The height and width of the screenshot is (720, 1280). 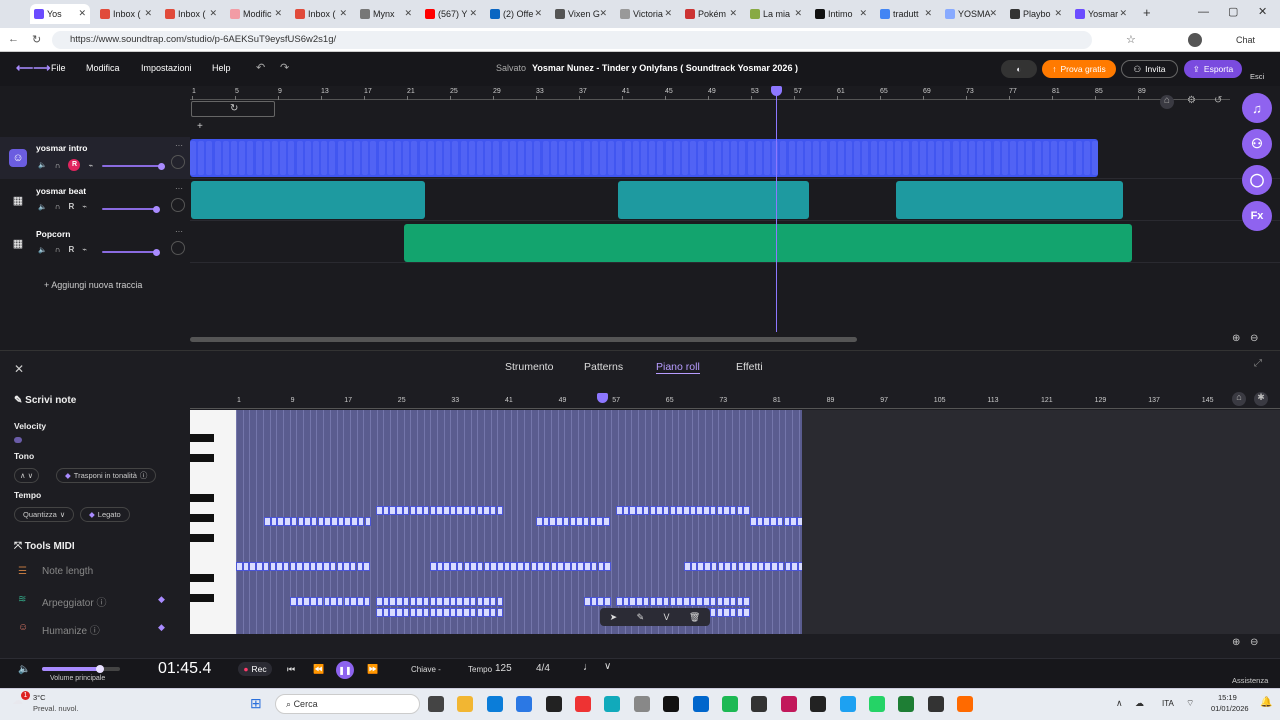 What do you see at coordinates (451, 14) in the screenshot?
I see `browser-tab: (567) Y ✕` at bounding box center [451, 14].